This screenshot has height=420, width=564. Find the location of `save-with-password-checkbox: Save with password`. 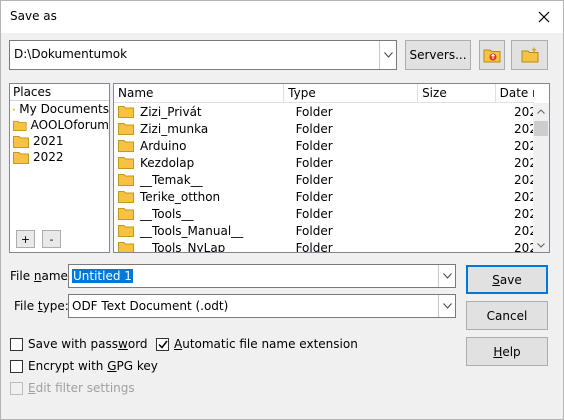

save-with-password-checkbox: Save with password is located at coordinates (79, 344).